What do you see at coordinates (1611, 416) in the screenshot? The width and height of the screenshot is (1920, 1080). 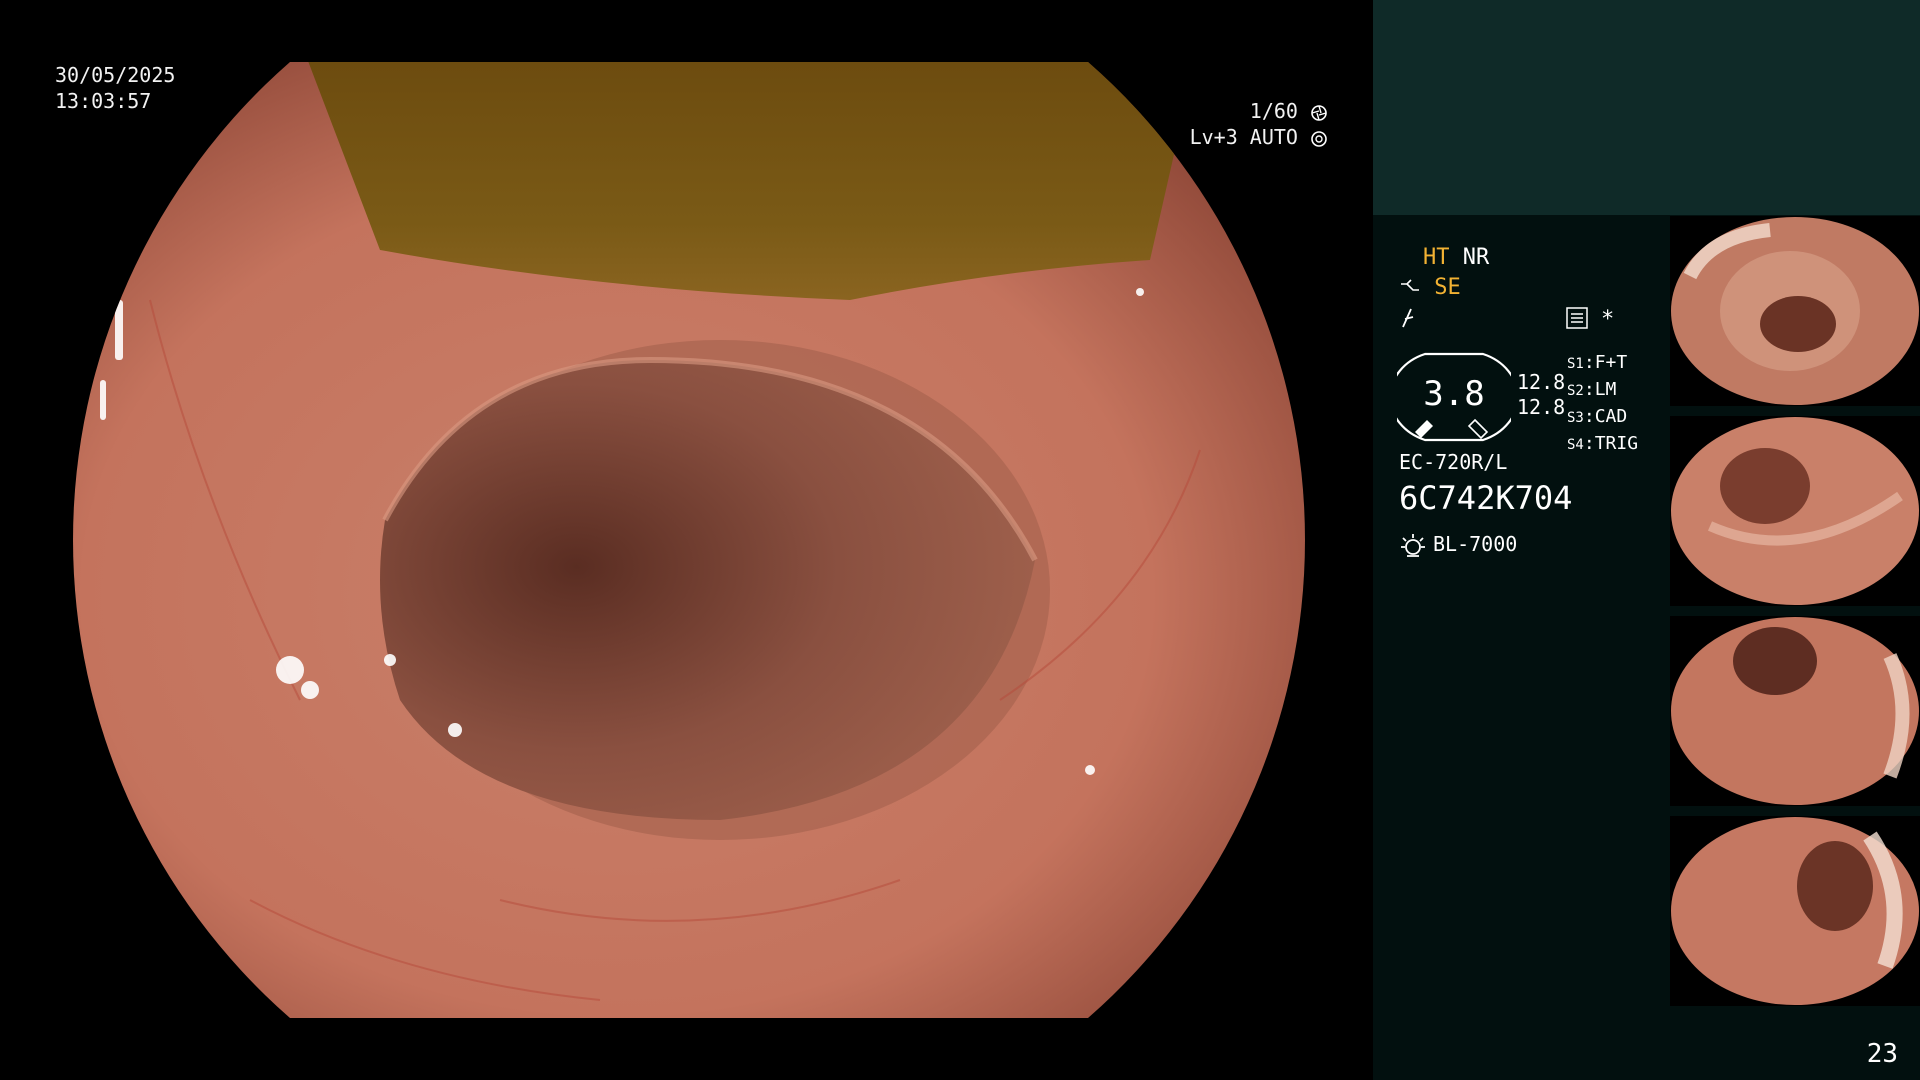 I see `setting-value: CAD` at bounding box center [1611, 416].